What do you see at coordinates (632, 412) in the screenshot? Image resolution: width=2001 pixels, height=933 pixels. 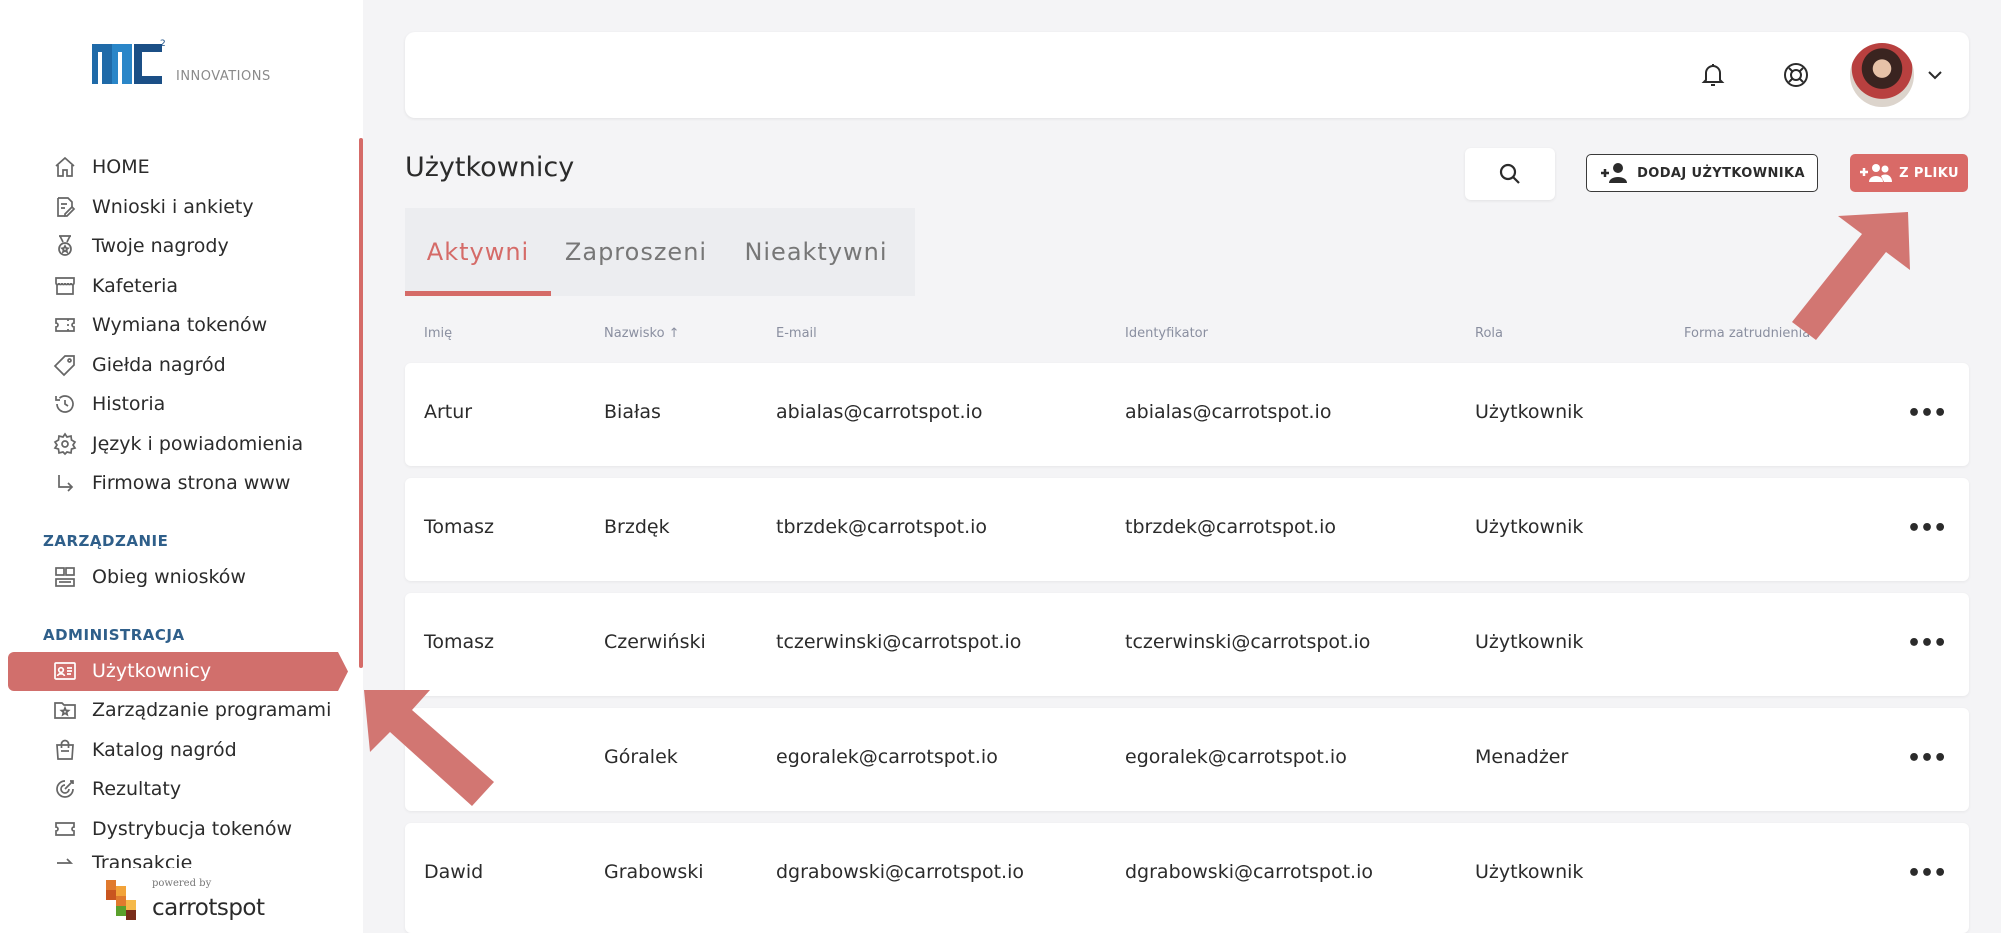 I see `cell-last-name: Białas` at bounding box center [632, 412].